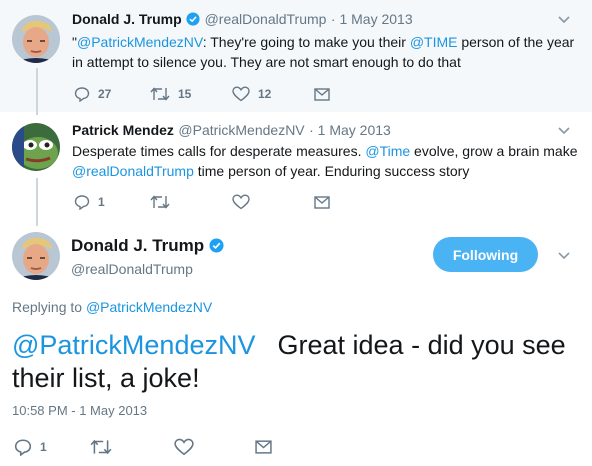 Image resolution: width=592 pixels, height=466 pixels. Describe the element at coordinates (241, 130) in the screenshot. I see `author-handle: @PatrickMendezNV` at that location.